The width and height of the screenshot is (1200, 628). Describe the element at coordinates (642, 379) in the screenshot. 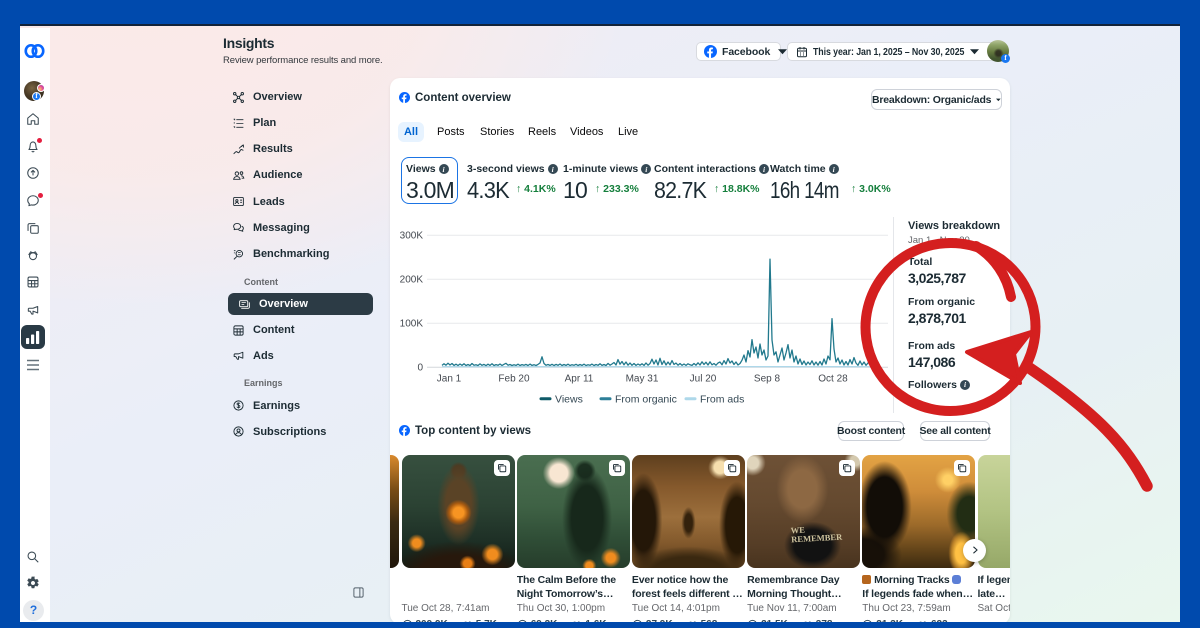

I see `svg-text: May 31` at that location.